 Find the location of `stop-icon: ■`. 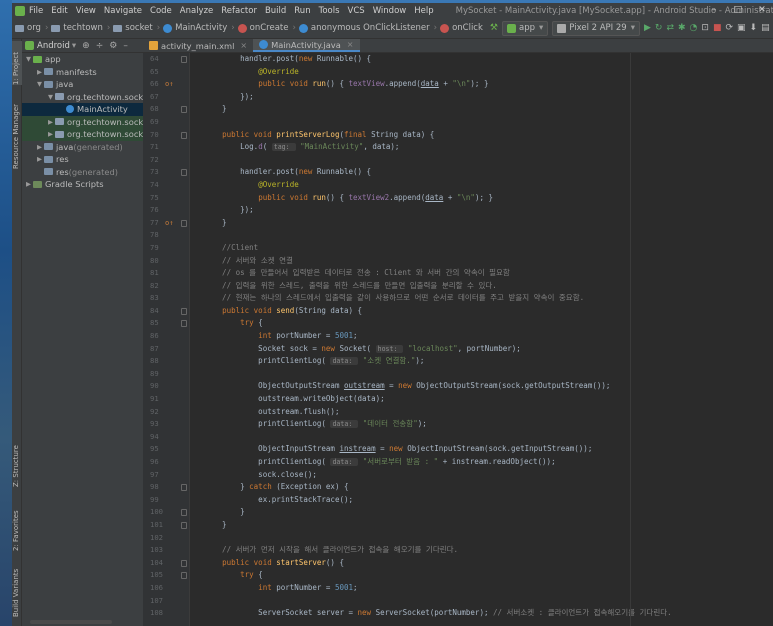

stop-icon: ■ is located at coordinates (717, 28).